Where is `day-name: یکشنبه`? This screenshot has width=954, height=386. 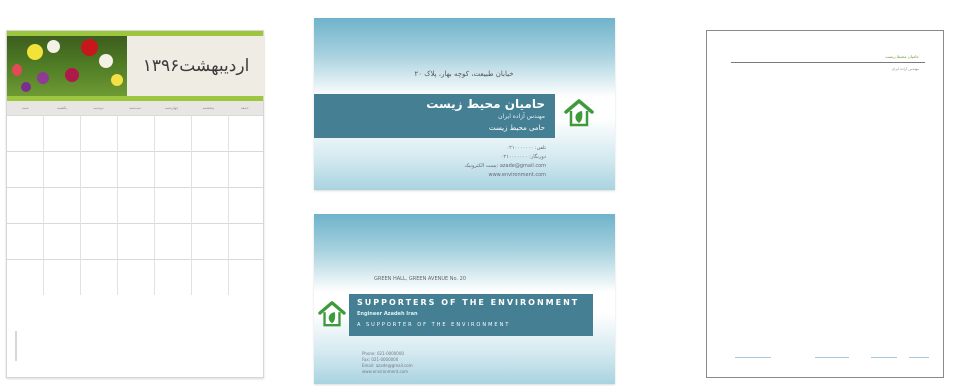
day-name: یکشنبه is located at coordinates (61, 108).